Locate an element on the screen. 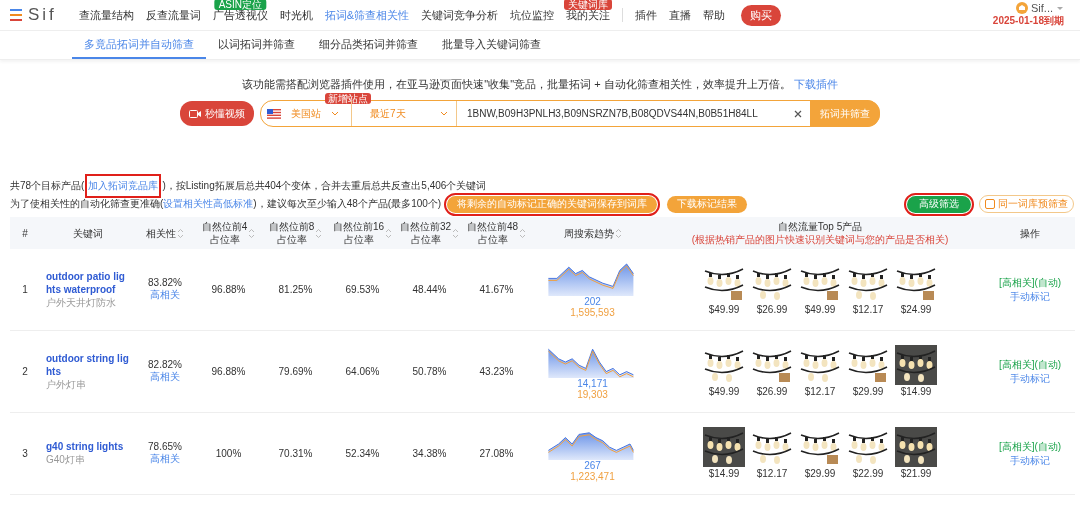 Image resolution: width=1080 pixels, height=505 pixels. summary-text: 为了使相关性的自动化筛查更准确( is located at coordinates (87, 204).